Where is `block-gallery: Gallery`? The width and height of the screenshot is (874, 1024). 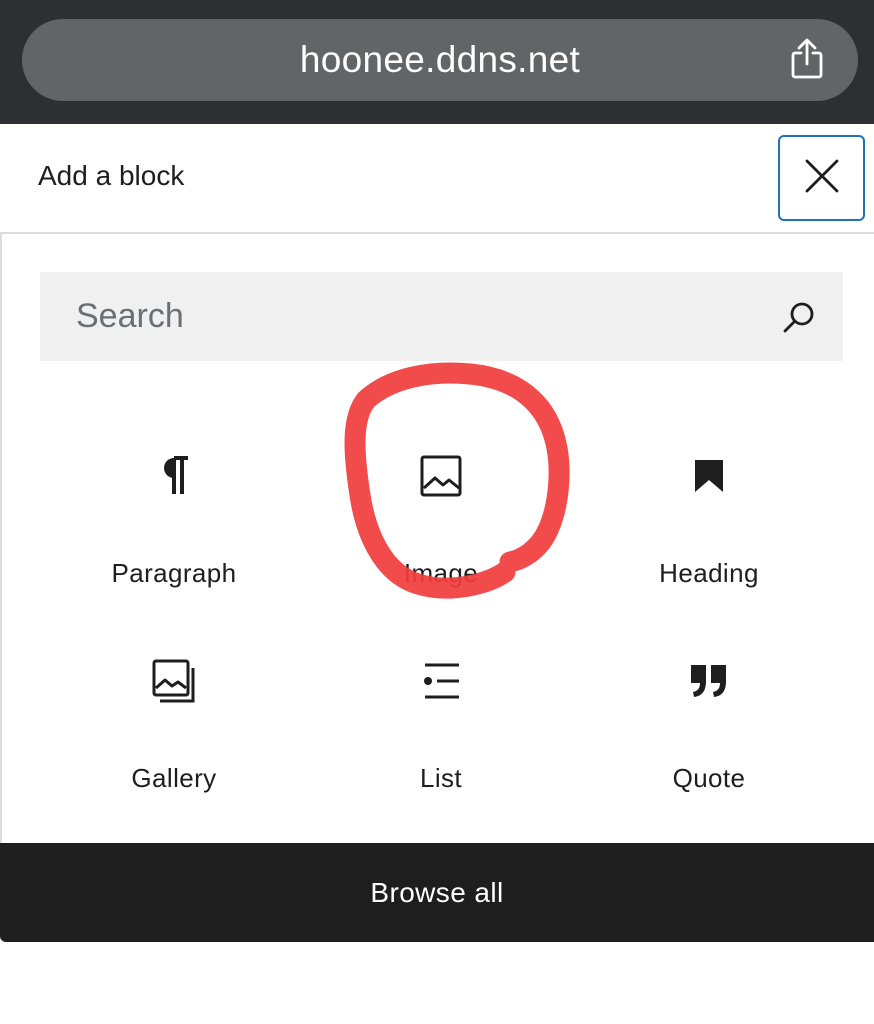
block-gallery: Gallery is located at coordinates (174, 734).